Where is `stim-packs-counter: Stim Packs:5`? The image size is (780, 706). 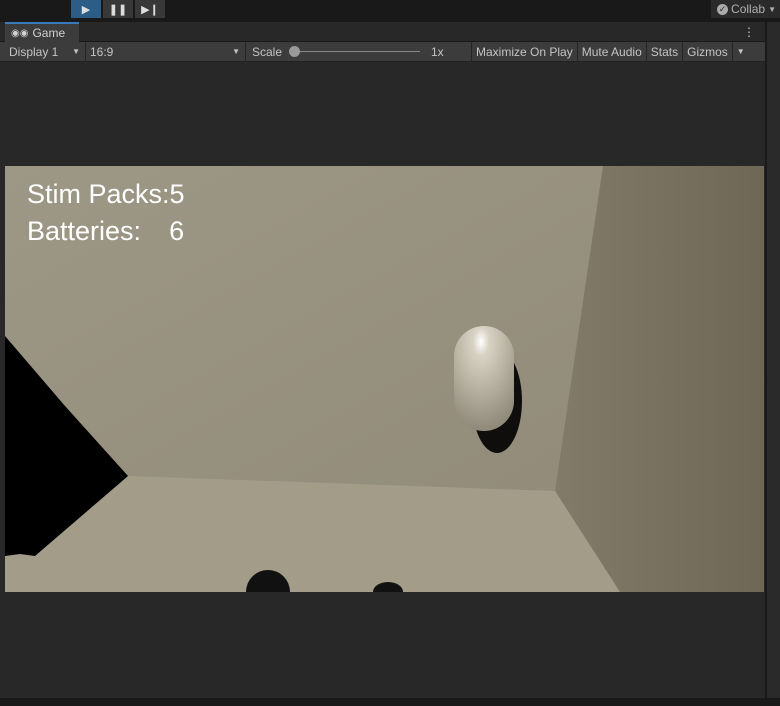 stim-packs-counter: Stim Packs:5 is located at coordinates (106, 194).